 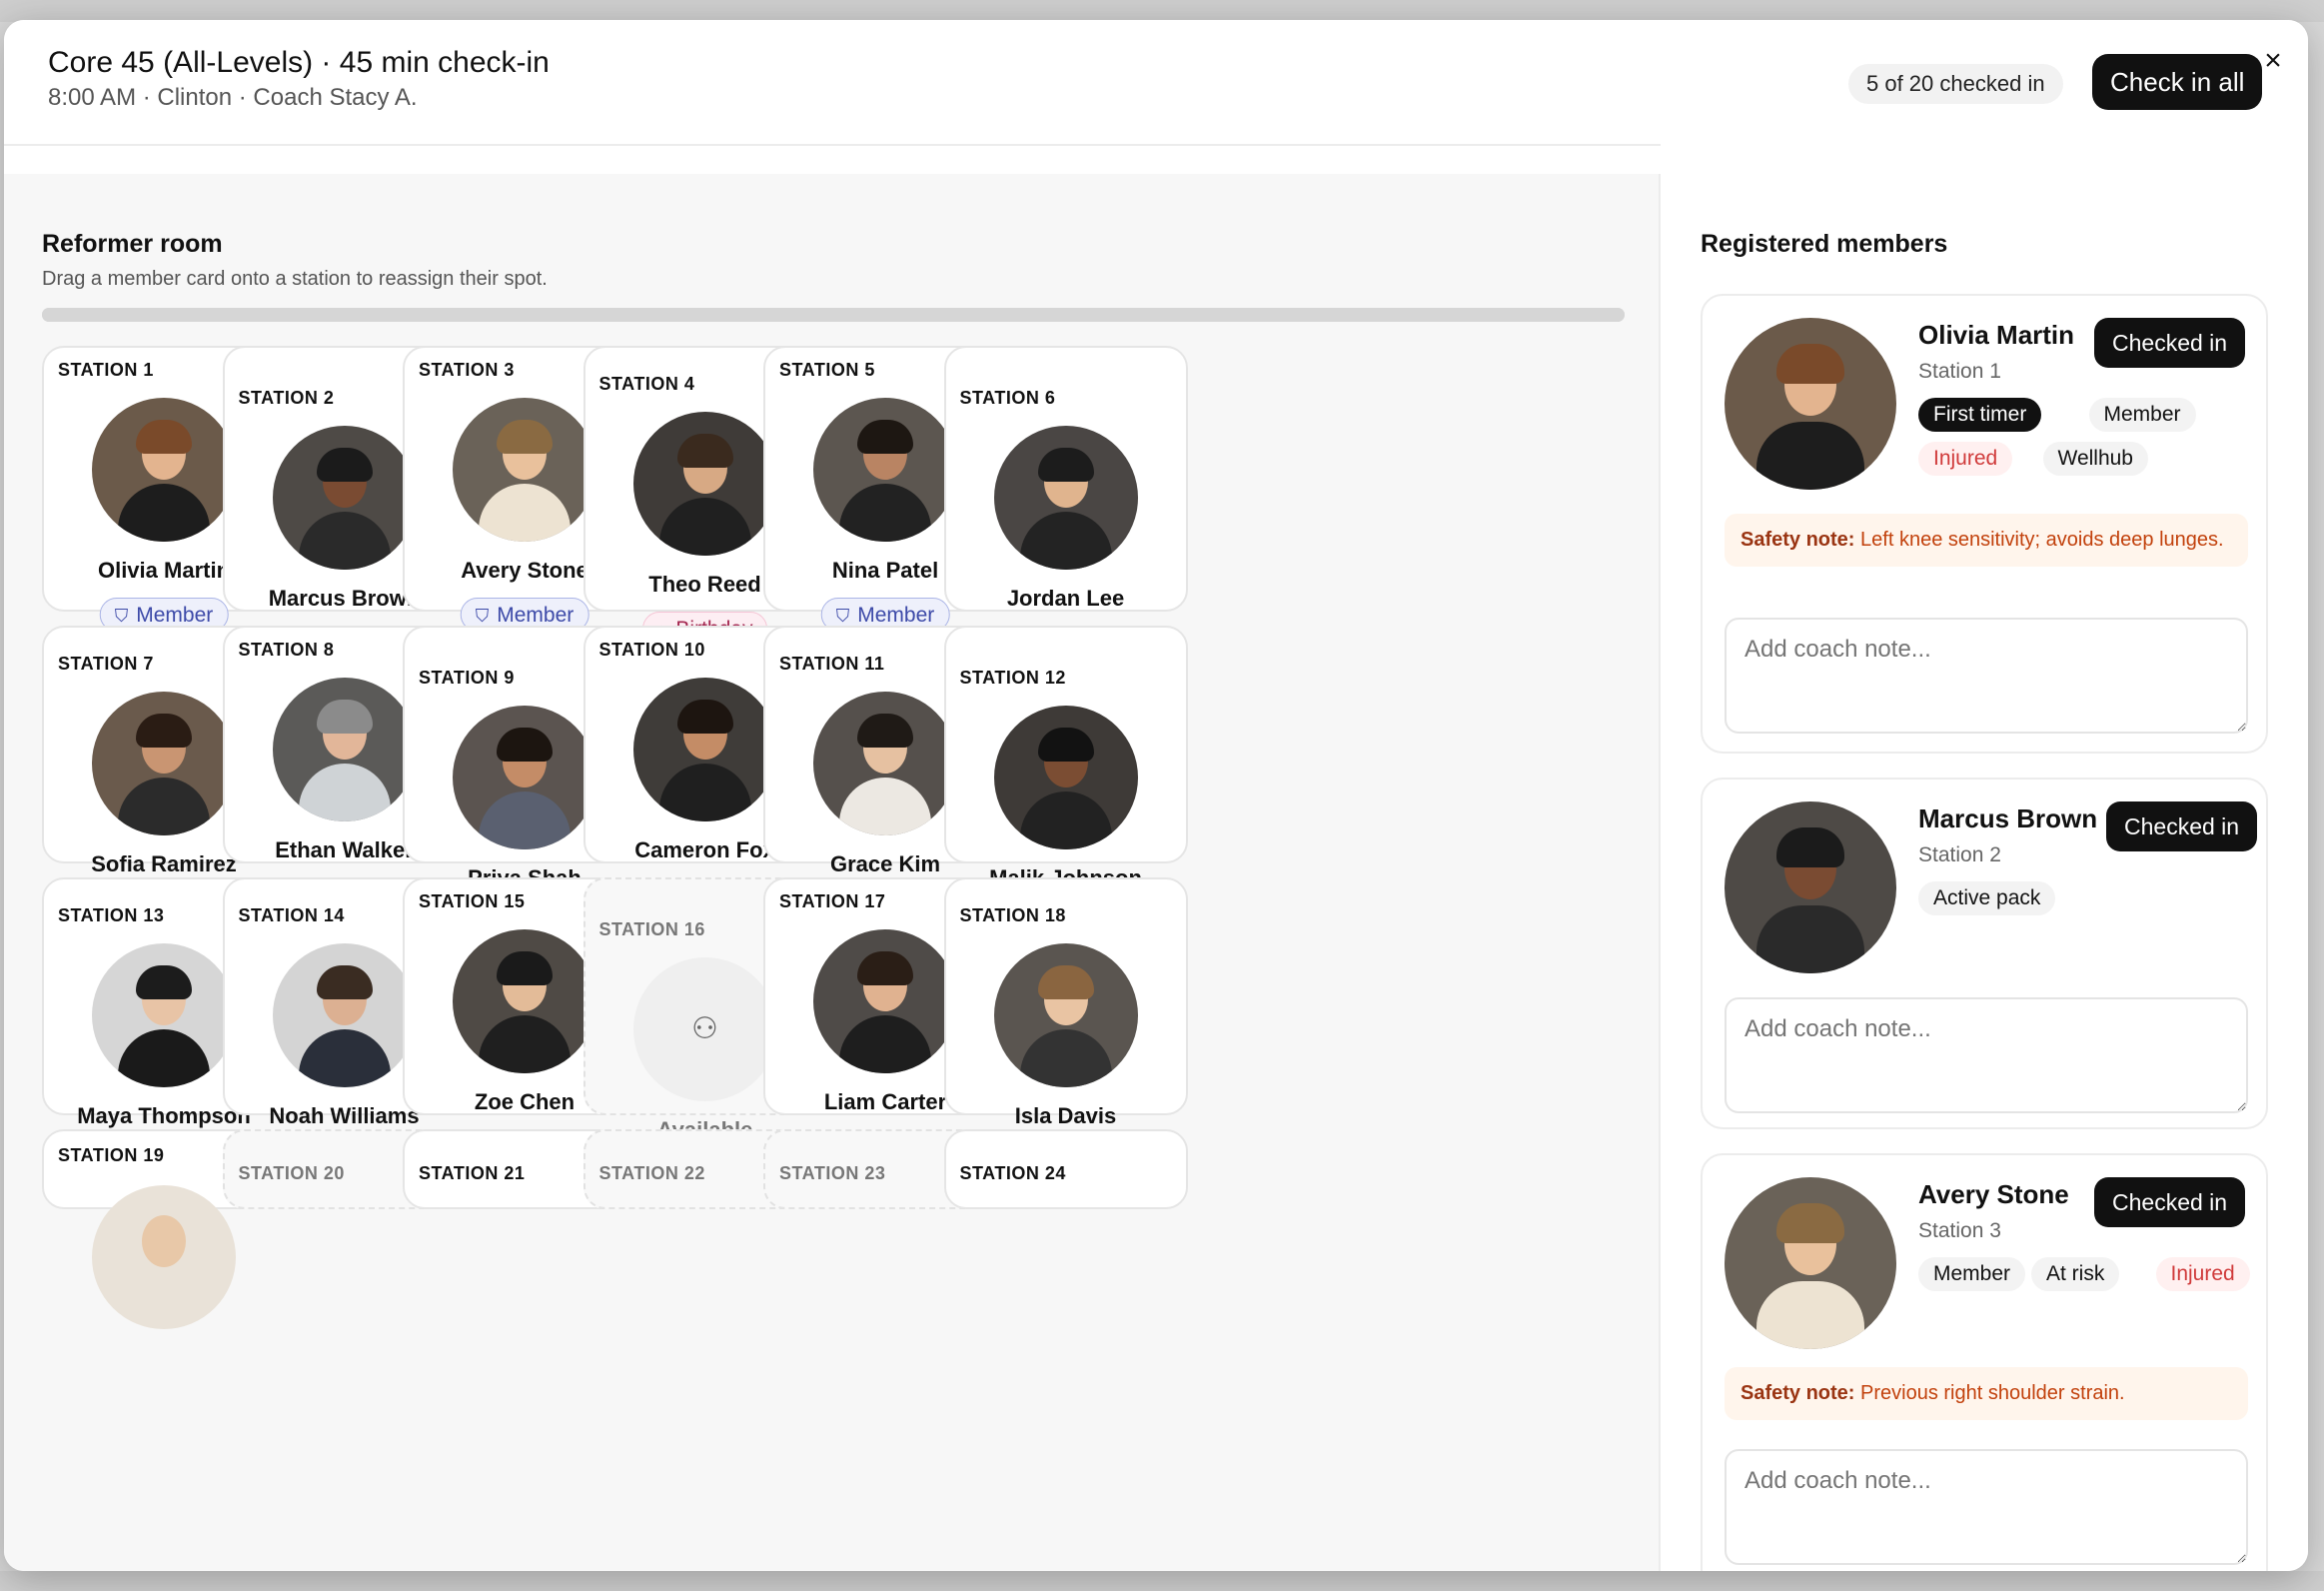 What do you see at coordinates (2273, 61) in the screenshot?
I see `close-icon: ×` at bounding box center [2273, 61].